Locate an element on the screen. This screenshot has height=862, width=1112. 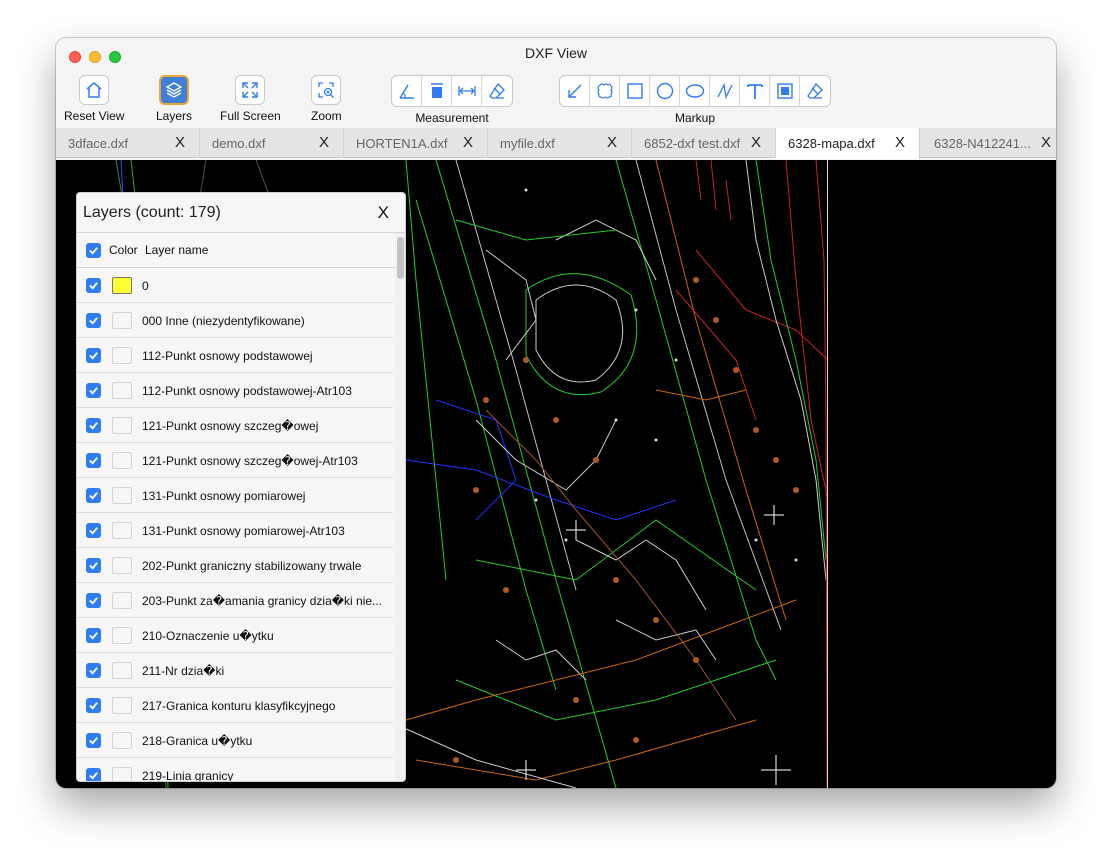
layer-row: 217-Granica konturu klasyfikcyjnego is located at coordinates (235, 705).